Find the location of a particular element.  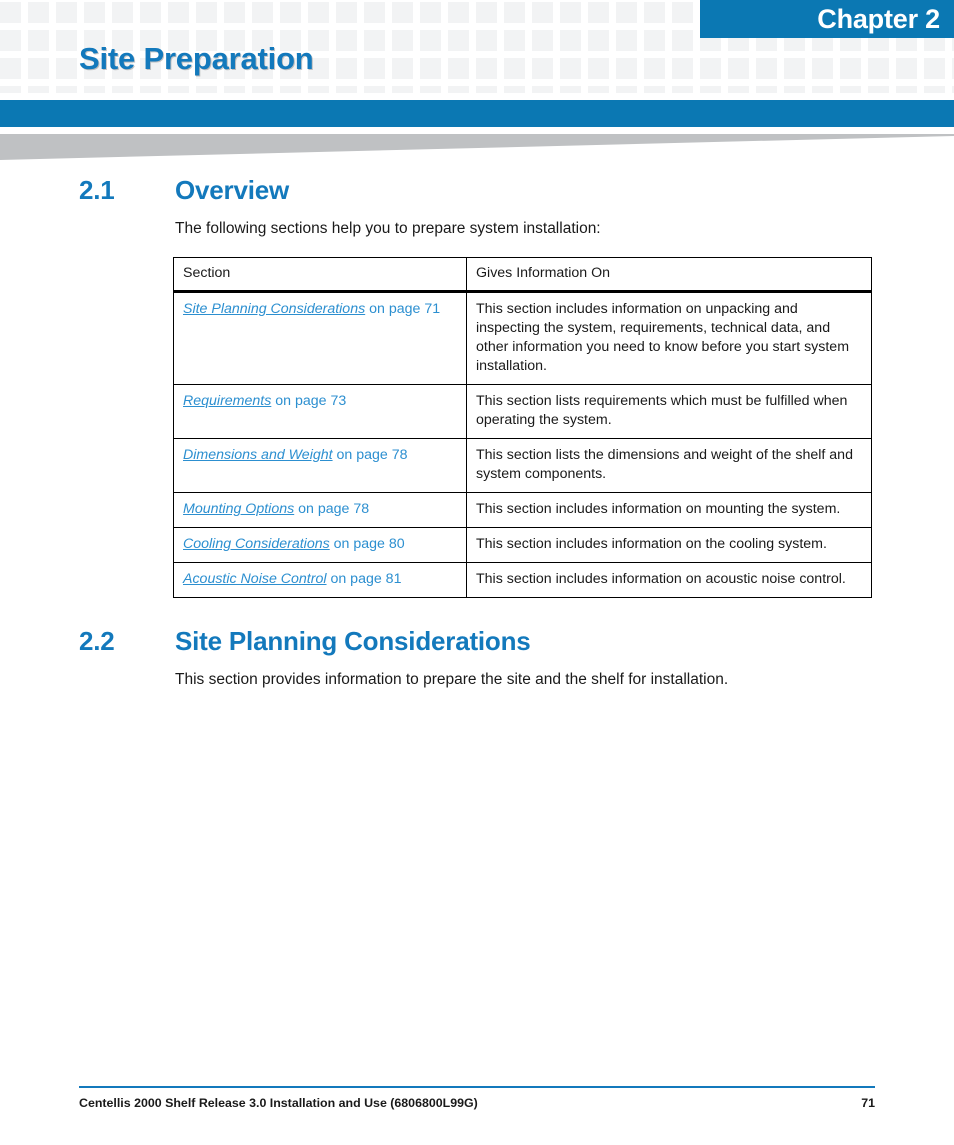

xref-link: Site Planning Considerations is located at coordinates (274, 309).